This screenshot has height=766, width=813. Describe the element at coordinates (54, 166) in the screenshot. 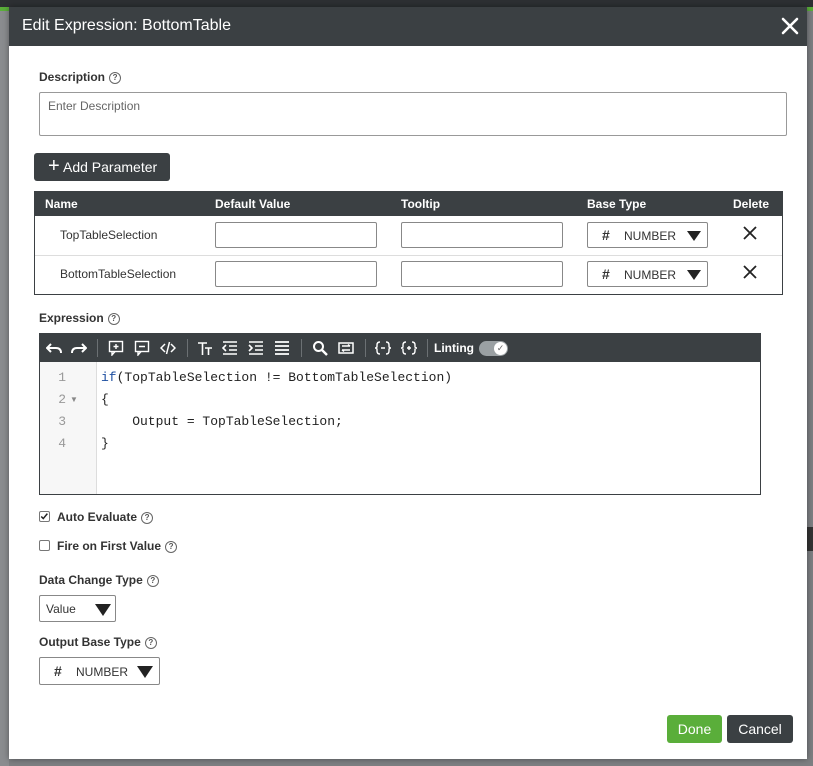

I see `plus-icon: +` at that location.